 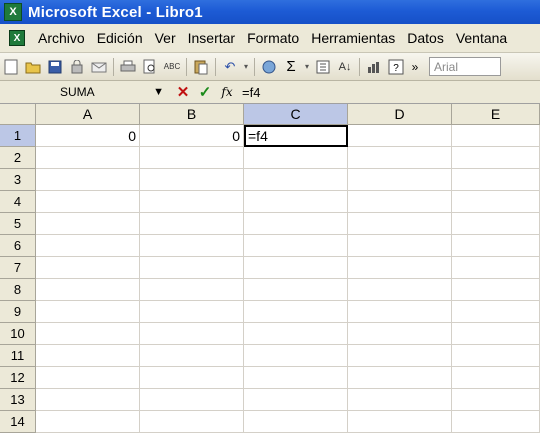 I want to click on cell-a9, so click(x=88, y=312).